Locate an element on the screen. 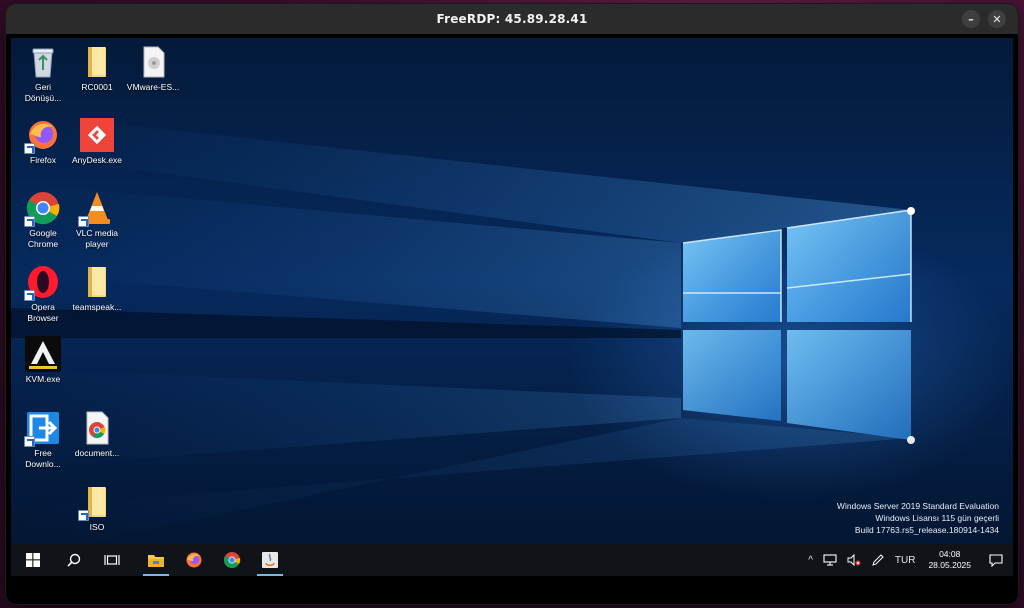 The width and height of the screenshot is (1024, 608). desktop-icon-label: Google is located at coordinates (43, 233).